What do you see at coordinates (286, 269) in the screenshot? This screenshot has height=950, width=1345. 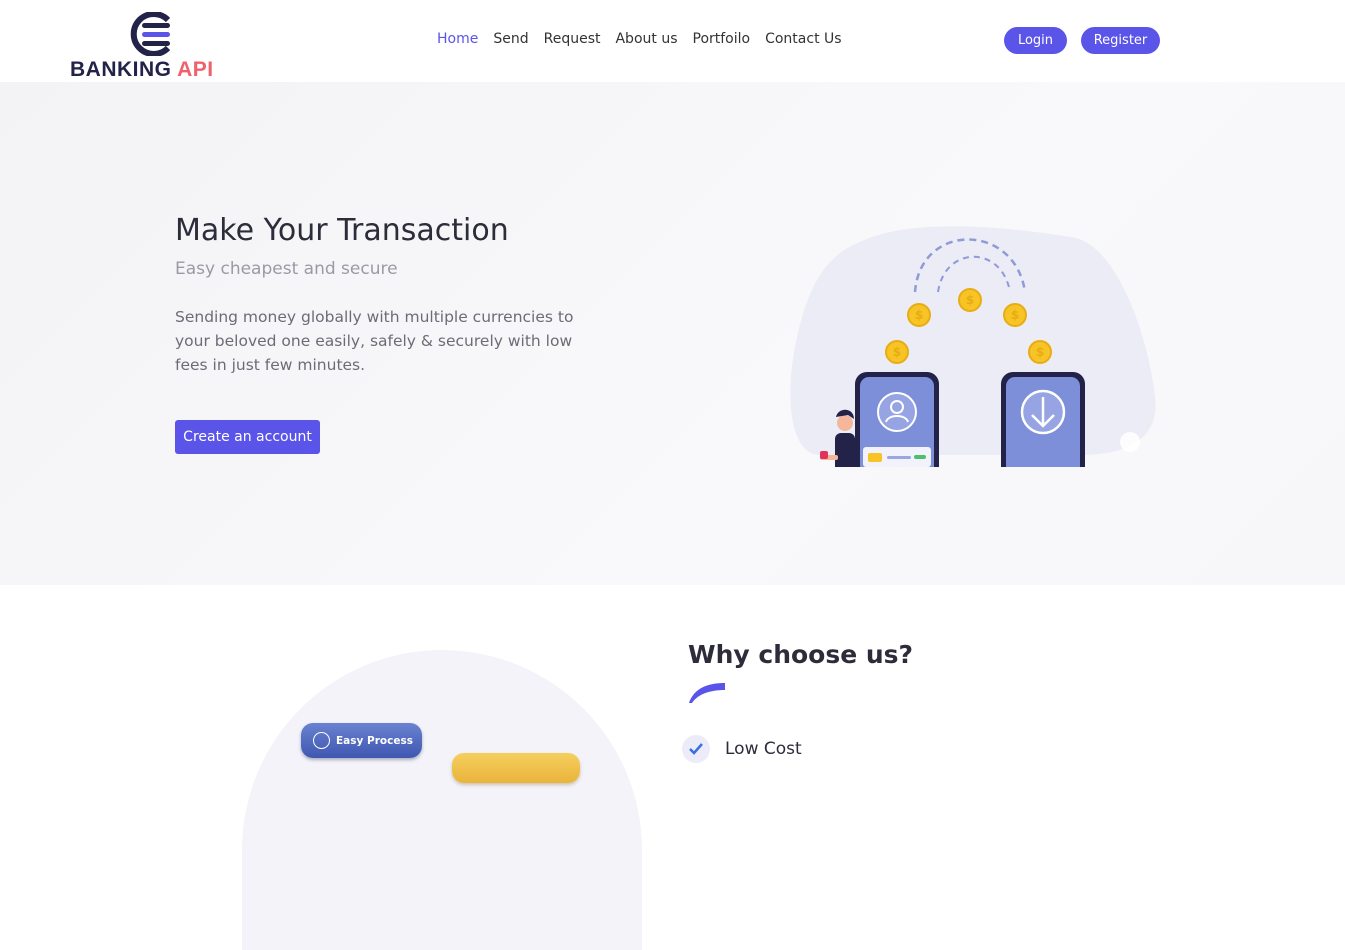 I see `hero-subtitle: Easy cheapest and secure` at bounding box center [286, 269].